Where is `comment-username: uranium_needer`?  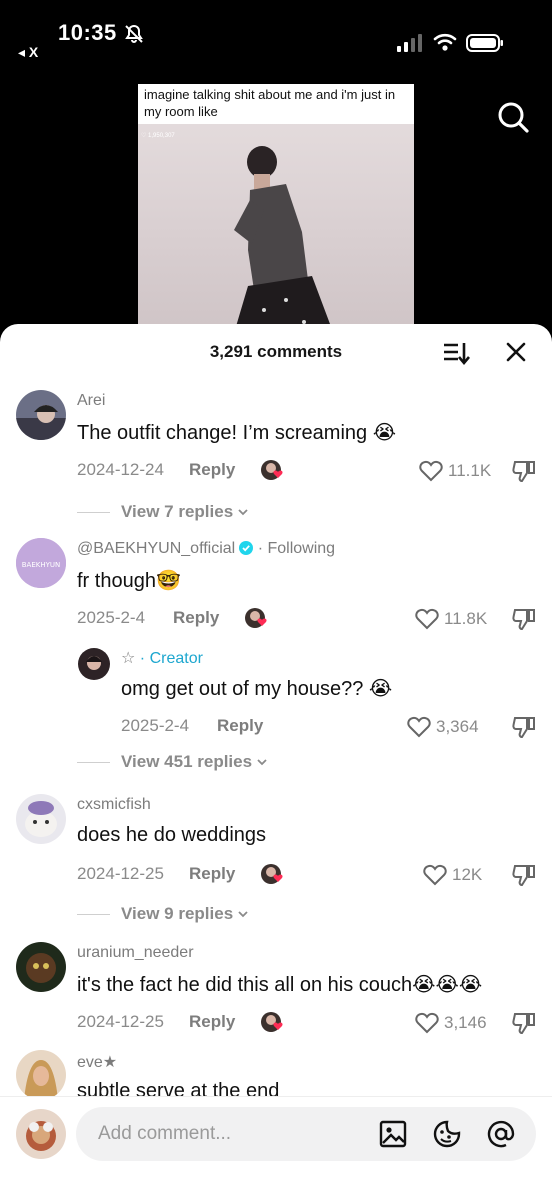
comment-username: uranium_needer is located at coordinates (135, 953).